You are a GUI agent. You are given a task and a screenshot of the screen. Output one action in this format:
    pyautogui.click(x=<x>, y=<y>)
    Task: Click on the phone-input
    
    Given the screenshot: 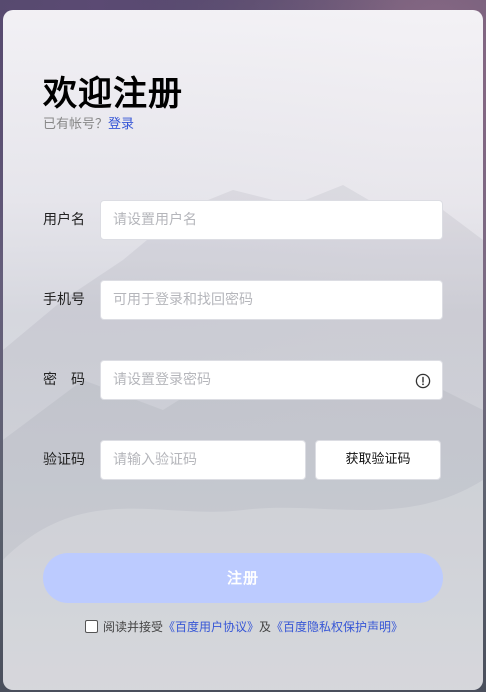 What is the action you would take?
    pyautogui.click(x=271, y=300)
    